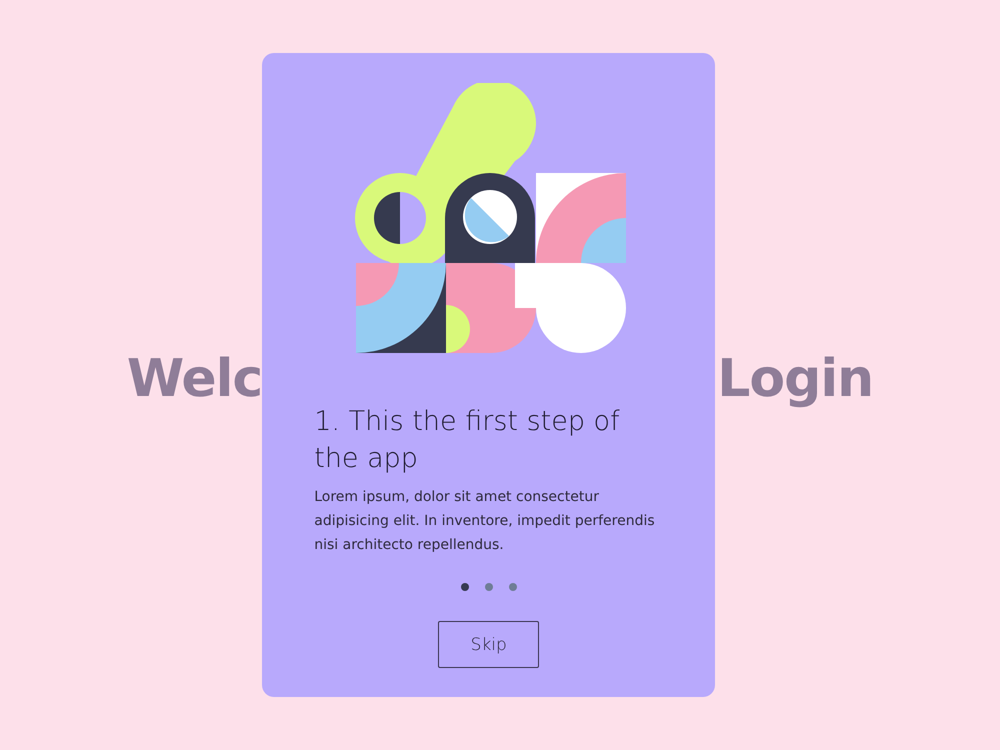 The image size is (1000, 750). Describe the element at coordinates (467, 440) in the screenshot. I see `step-title: 1. This the first step of the app` at that location.